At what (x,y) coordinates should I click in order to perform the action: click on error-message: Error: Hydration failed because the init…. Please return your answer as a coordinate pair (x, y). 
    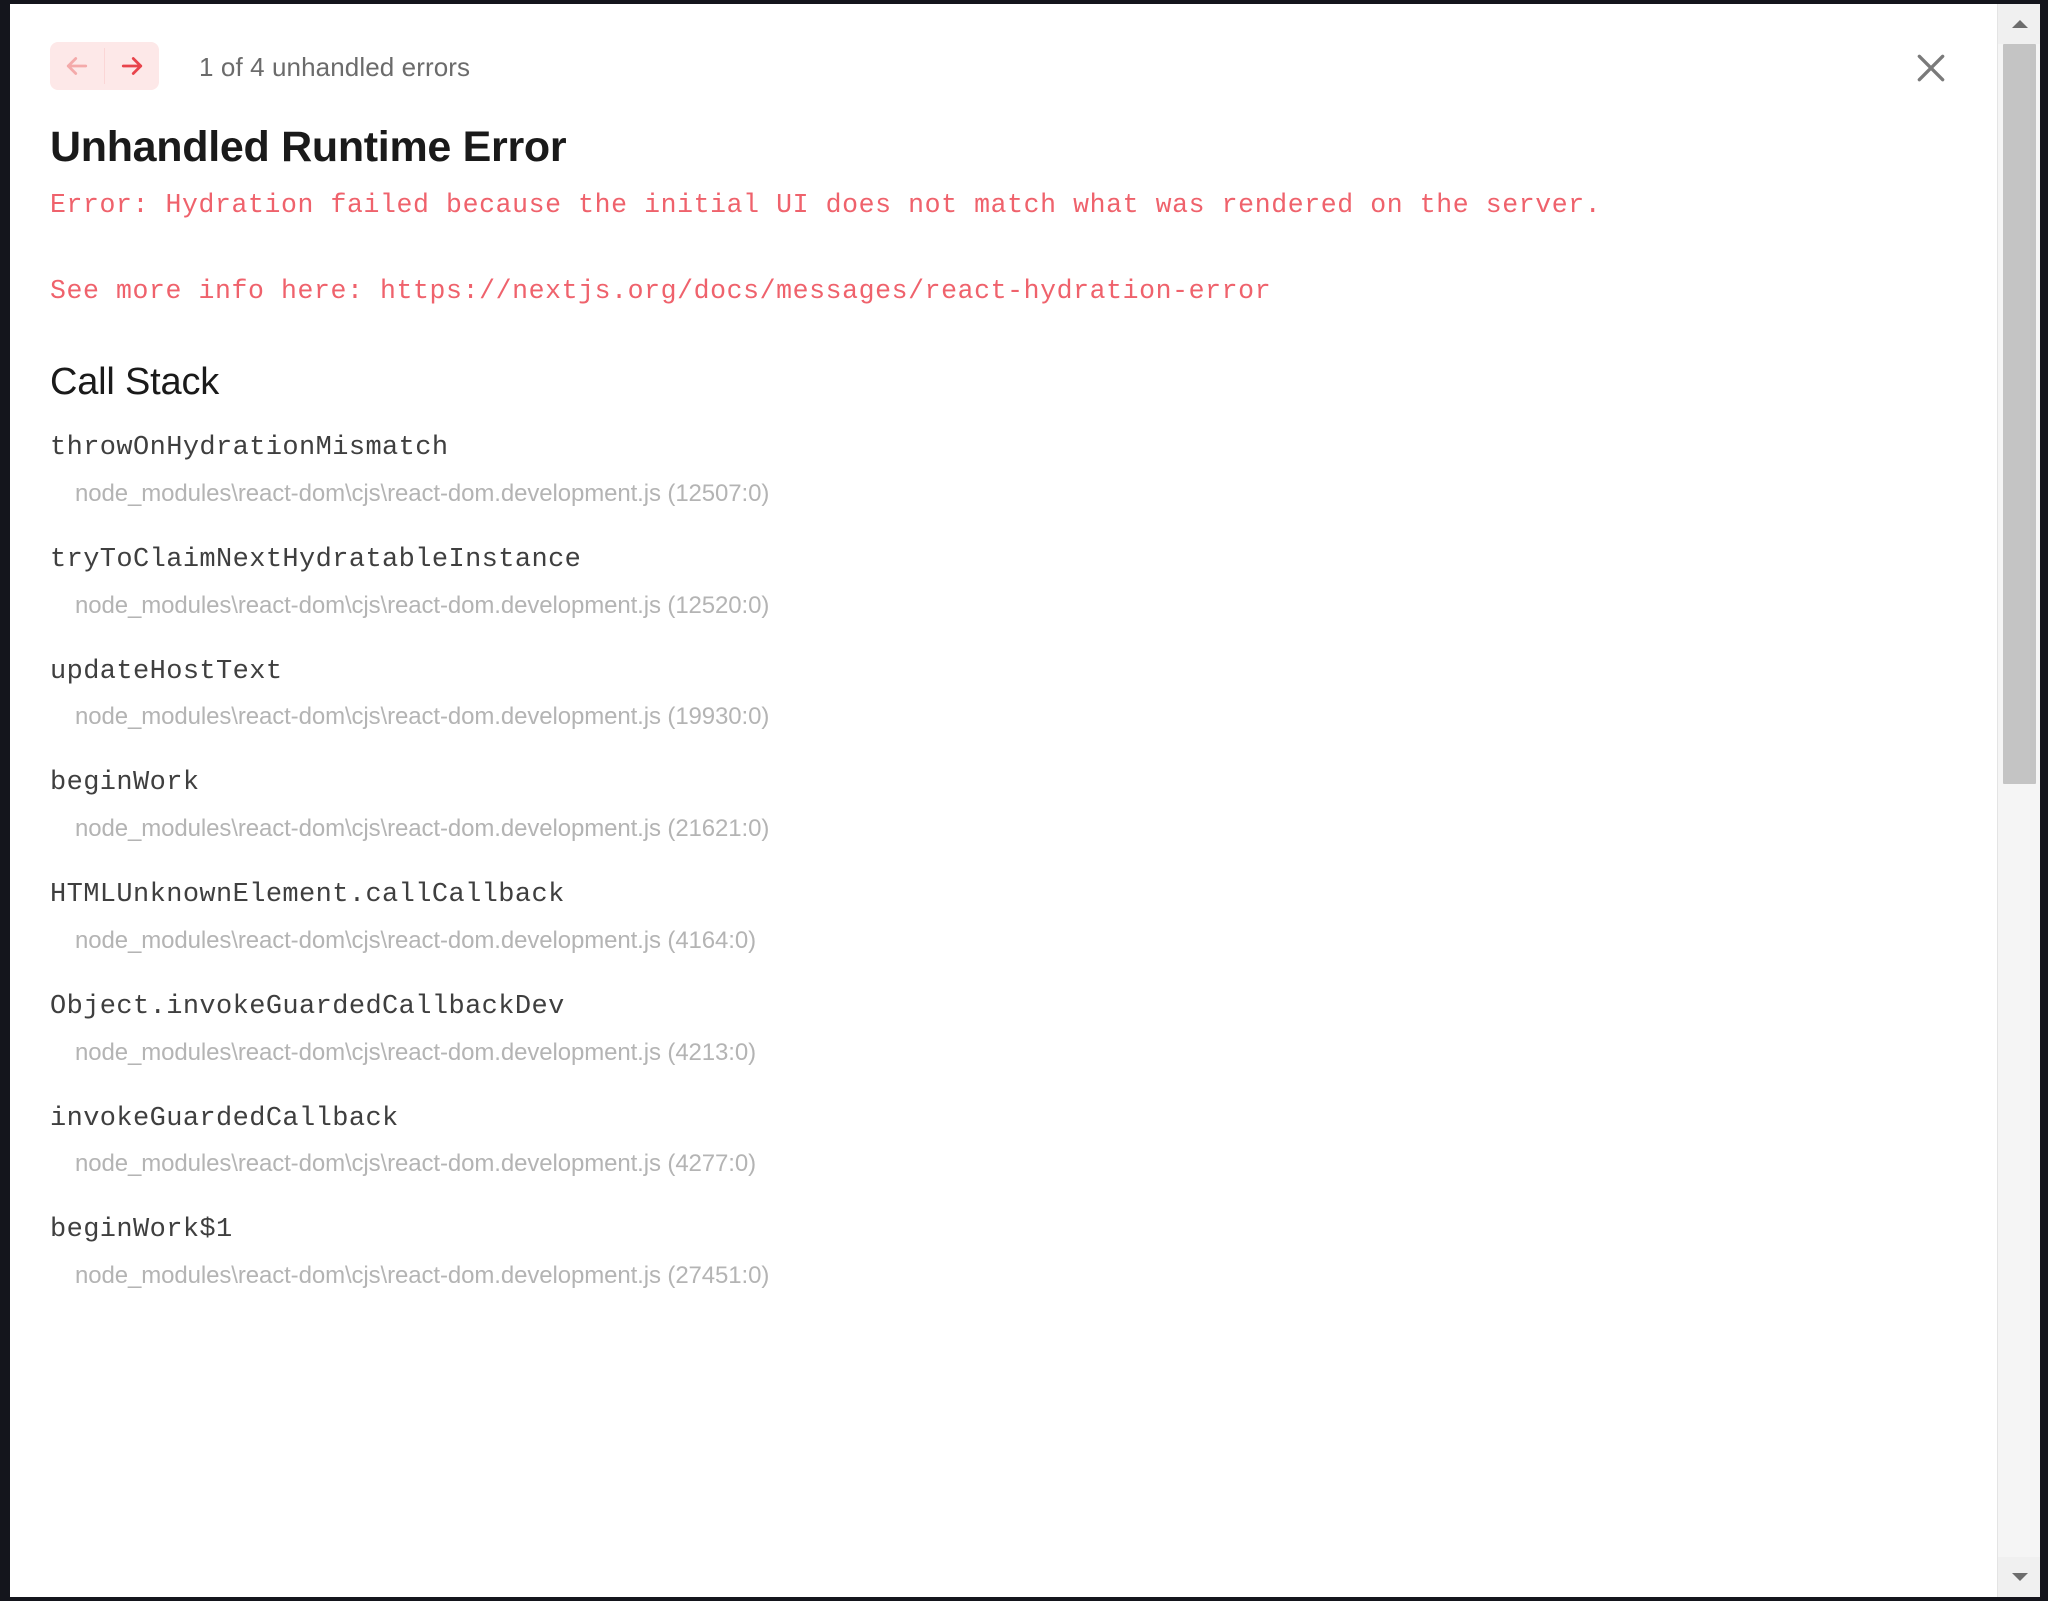
    Looking at the image, I should click on (826, 204).